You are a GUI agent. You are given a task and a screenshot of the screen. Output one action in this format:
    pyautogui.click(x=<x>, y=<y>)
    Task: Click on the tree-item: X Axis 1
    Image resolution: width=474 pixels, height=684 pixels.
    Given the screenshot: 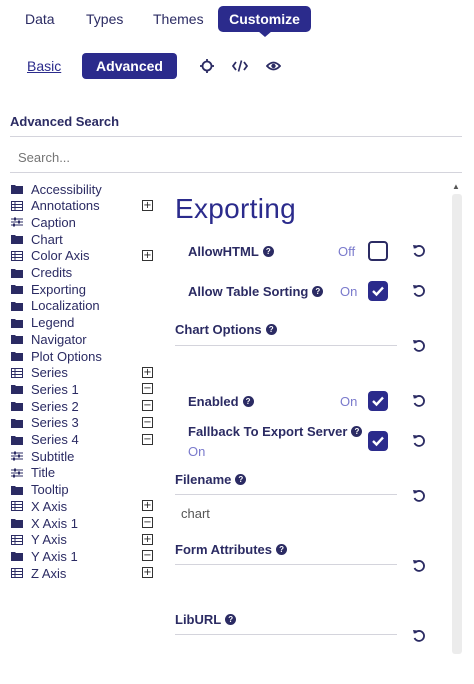 What is the action you would take?
    pyautogui.click(x=44, y=523)
    